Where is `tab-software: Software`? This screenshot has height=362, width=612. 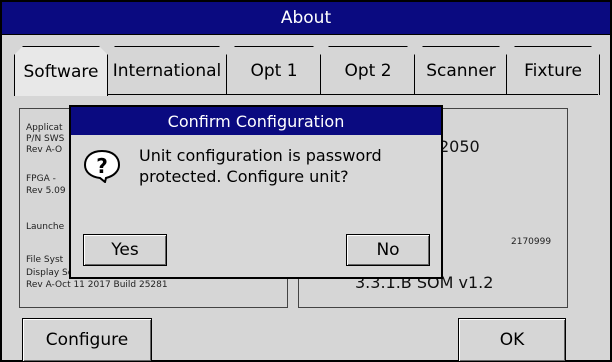
tab-software: Software is located at coordinates (61, 71).